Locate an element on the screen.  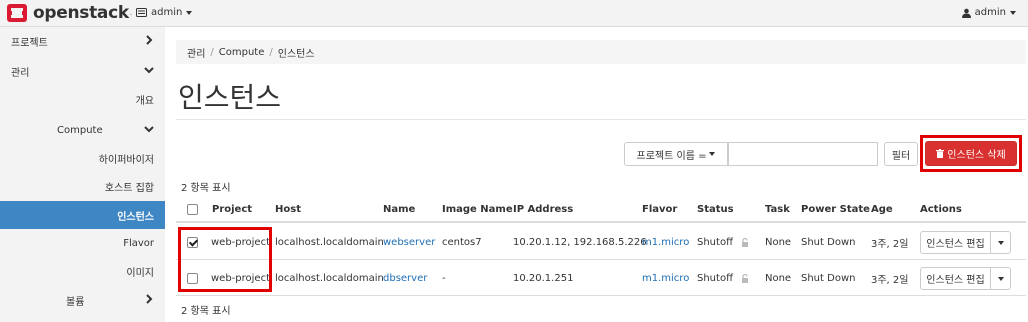
openstack-logo: openstack. is located at coordinates (69, 13).